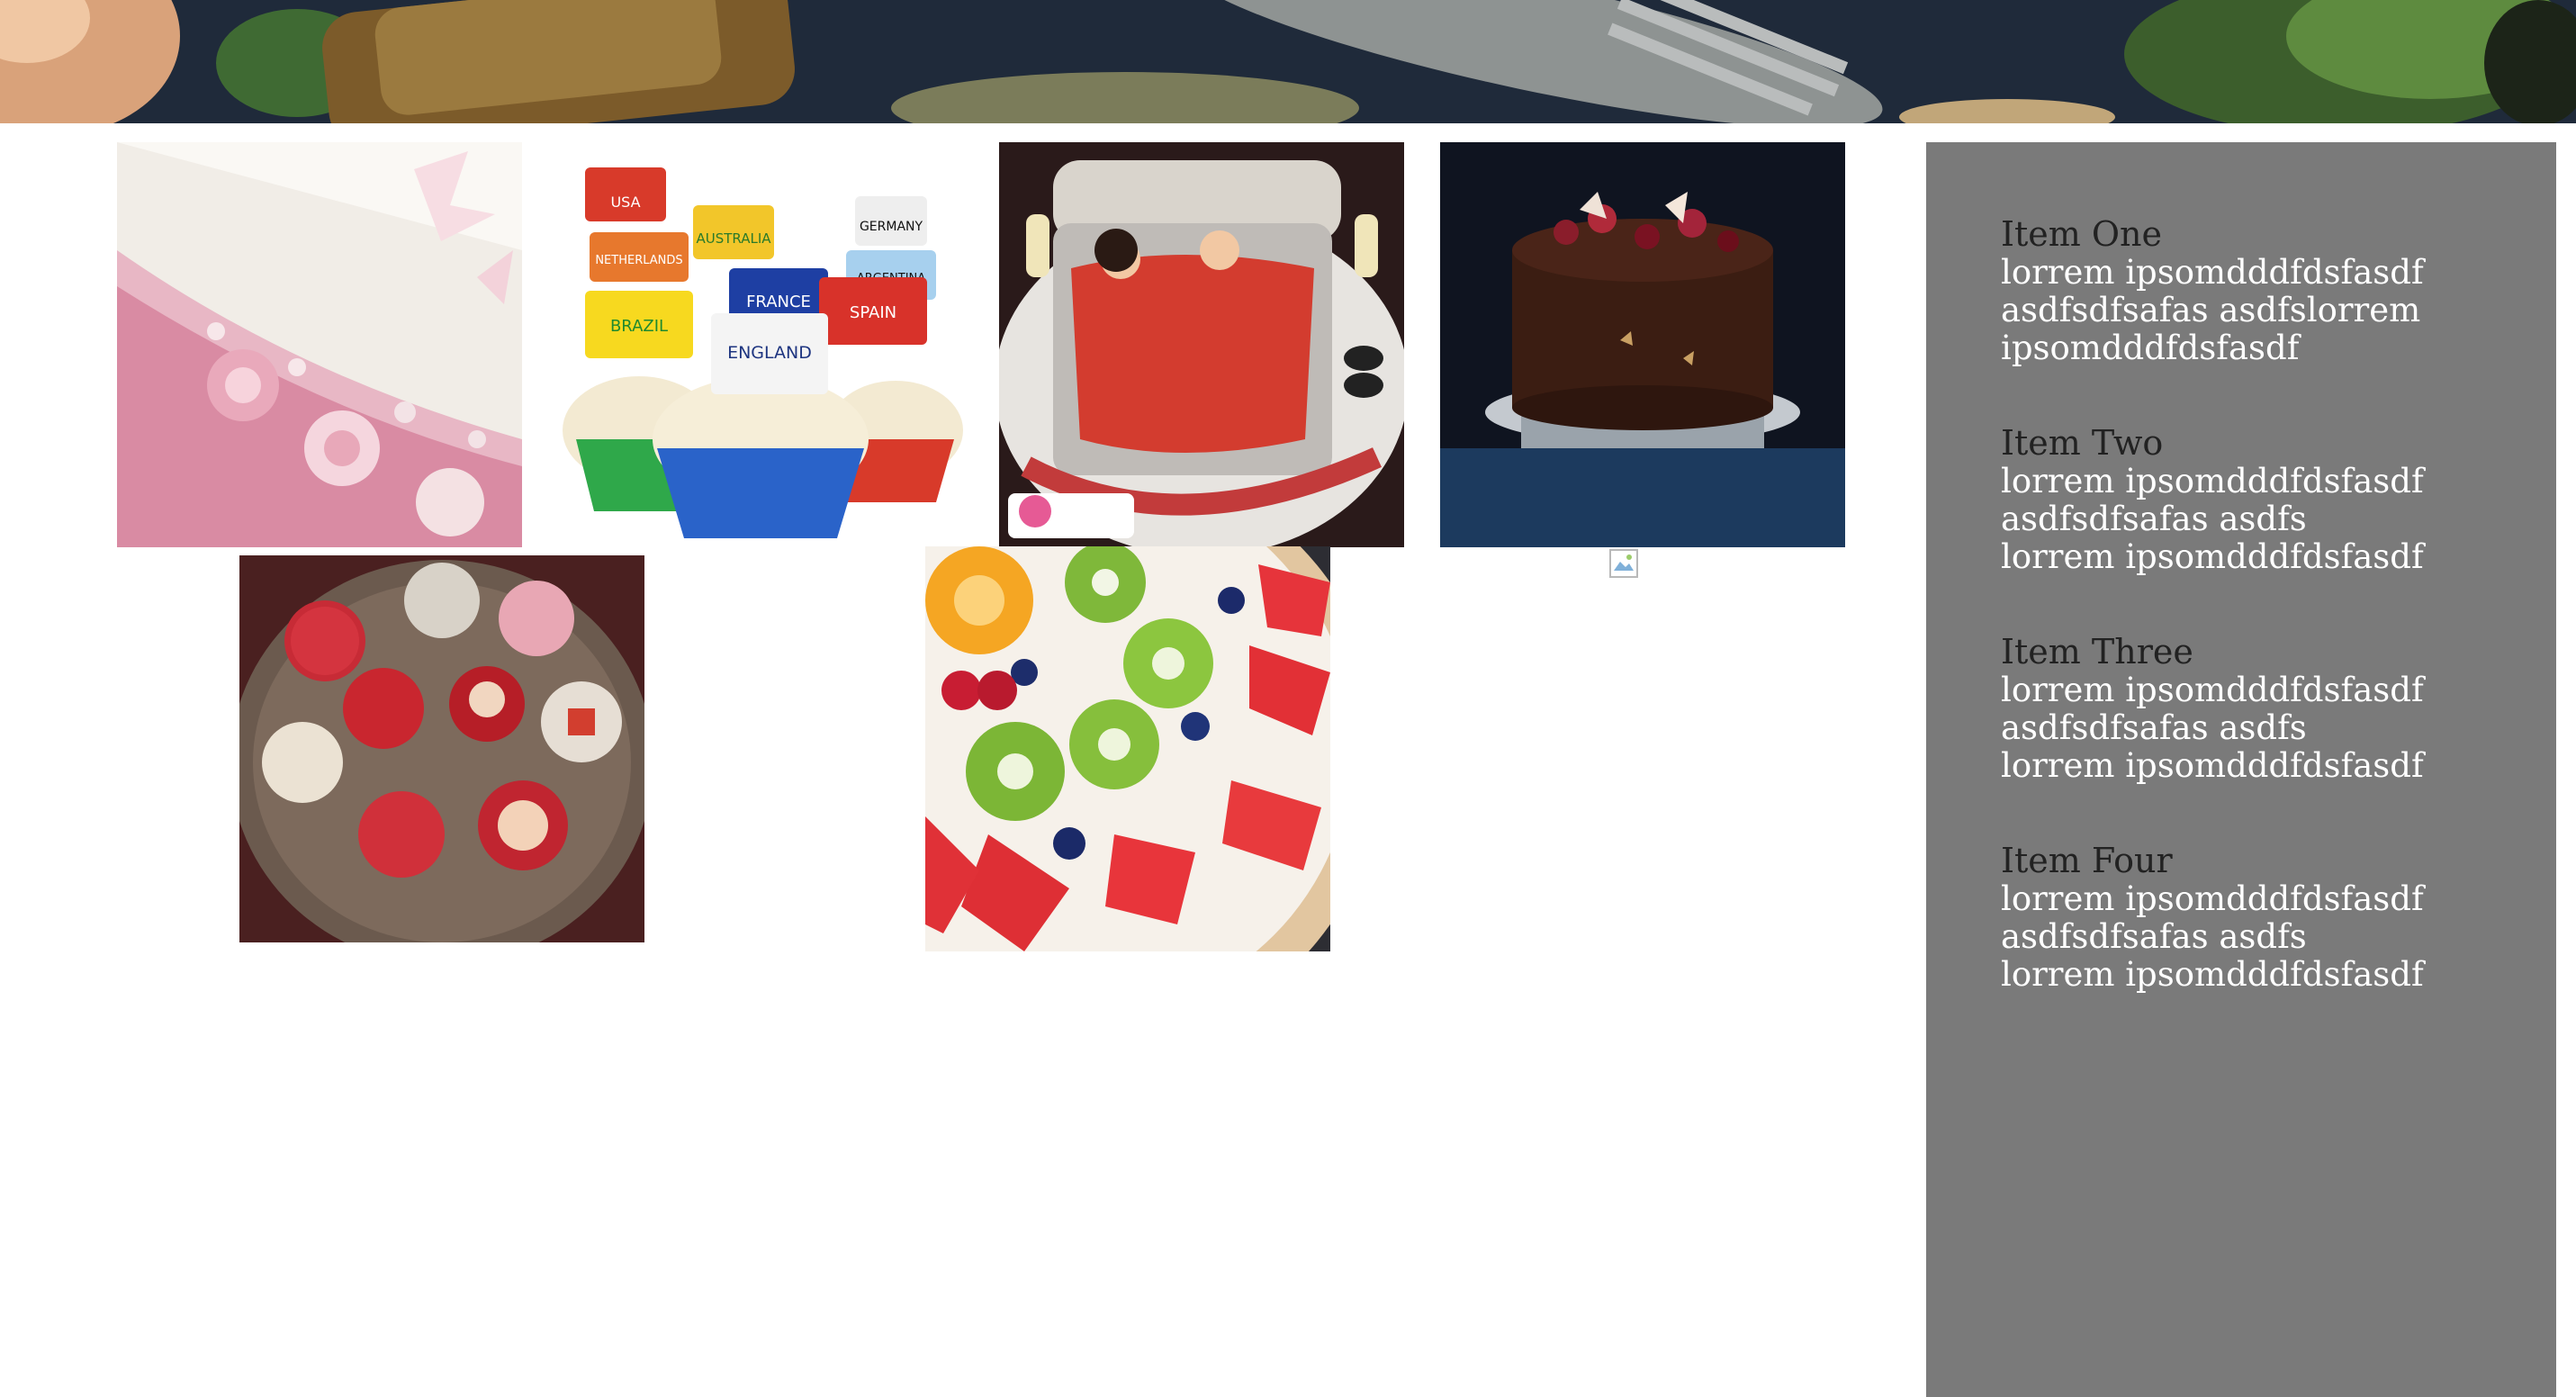 This screenshot has width=2576, height=1397. What do you see at coordinates (1642, 344) in the screenshot?
I see `gallery-image-chocolate-cake` at bounding box center [1642, 344].